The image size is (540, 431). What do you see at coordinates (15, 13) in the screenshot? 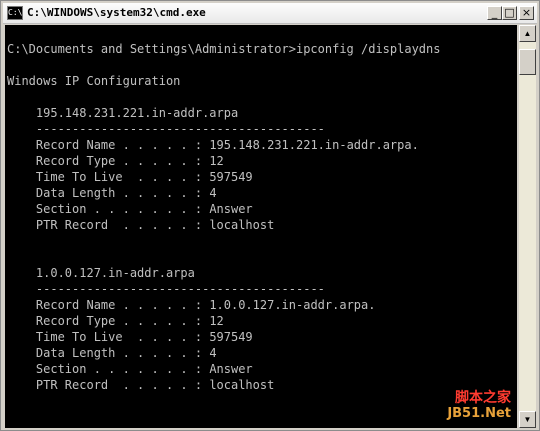
I see `cmd-icon: C:\` at bounding box center [15, 13].